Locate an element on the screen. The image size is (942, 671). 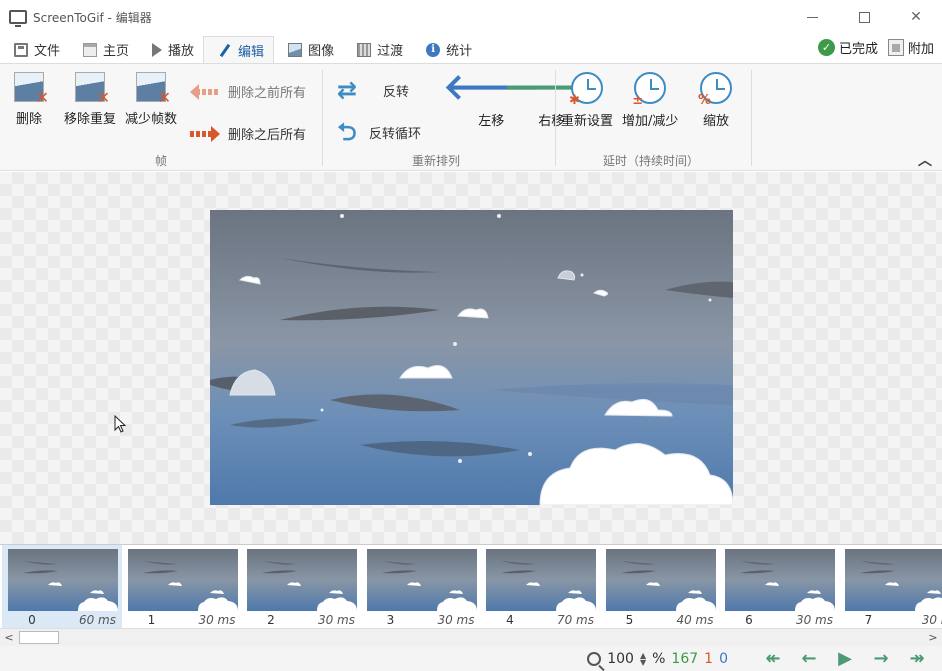
frame-index: 3 is located at coordinates (390, 620).